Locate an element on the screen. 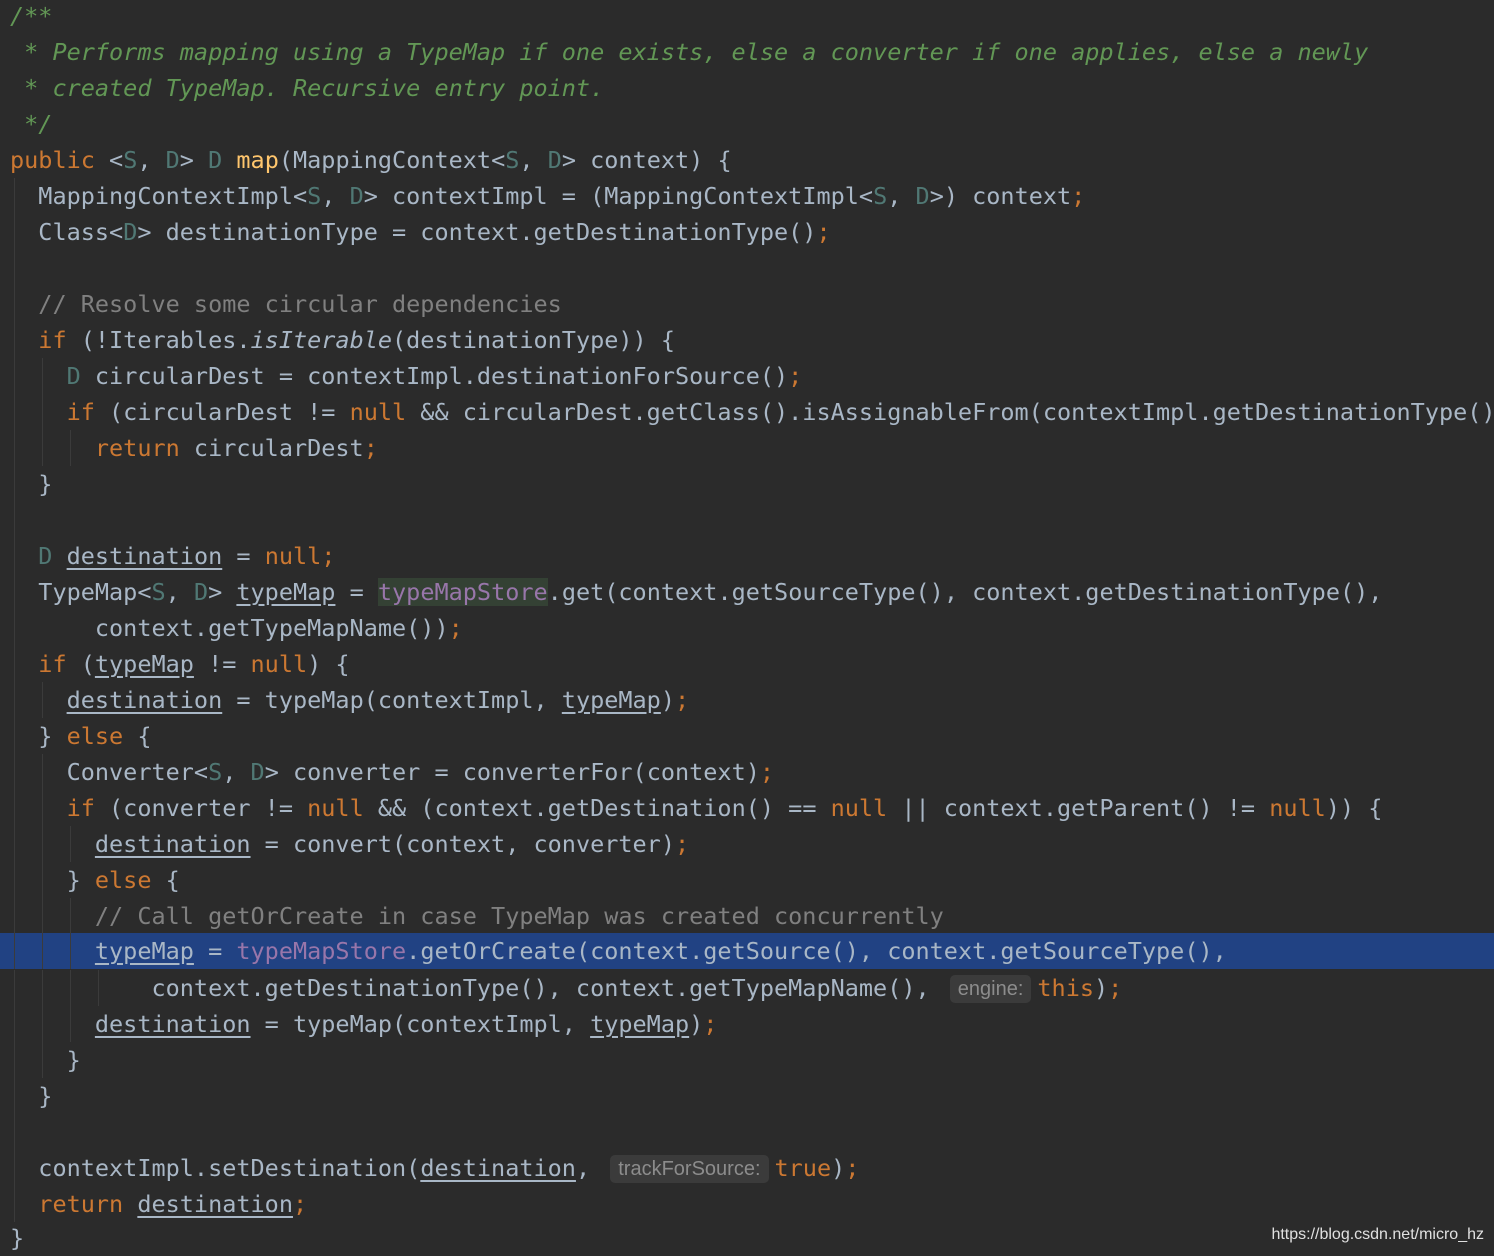 This screenshot has height=1256, width=1494. field-typeMapStore: typeMapStore is located at coordinates (462, 592).